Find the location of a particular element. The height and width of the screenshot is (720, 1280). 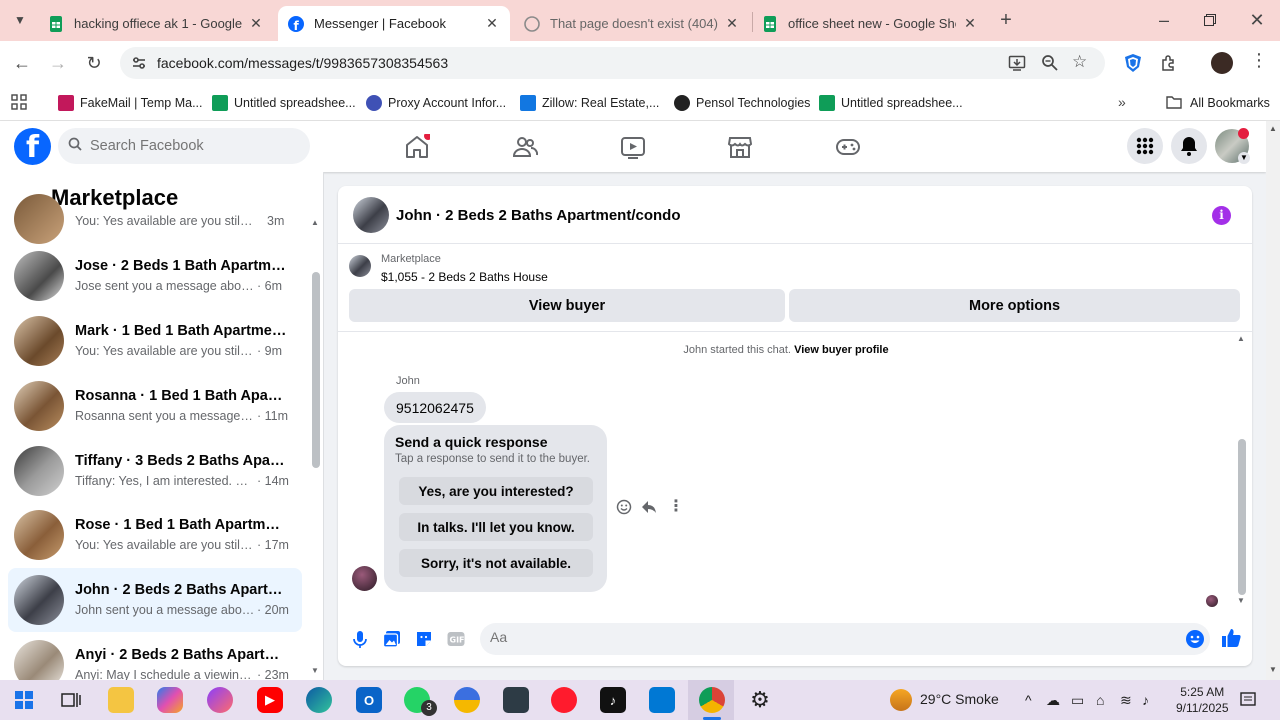

site-settings-icon is located at coordinates (139, 65).